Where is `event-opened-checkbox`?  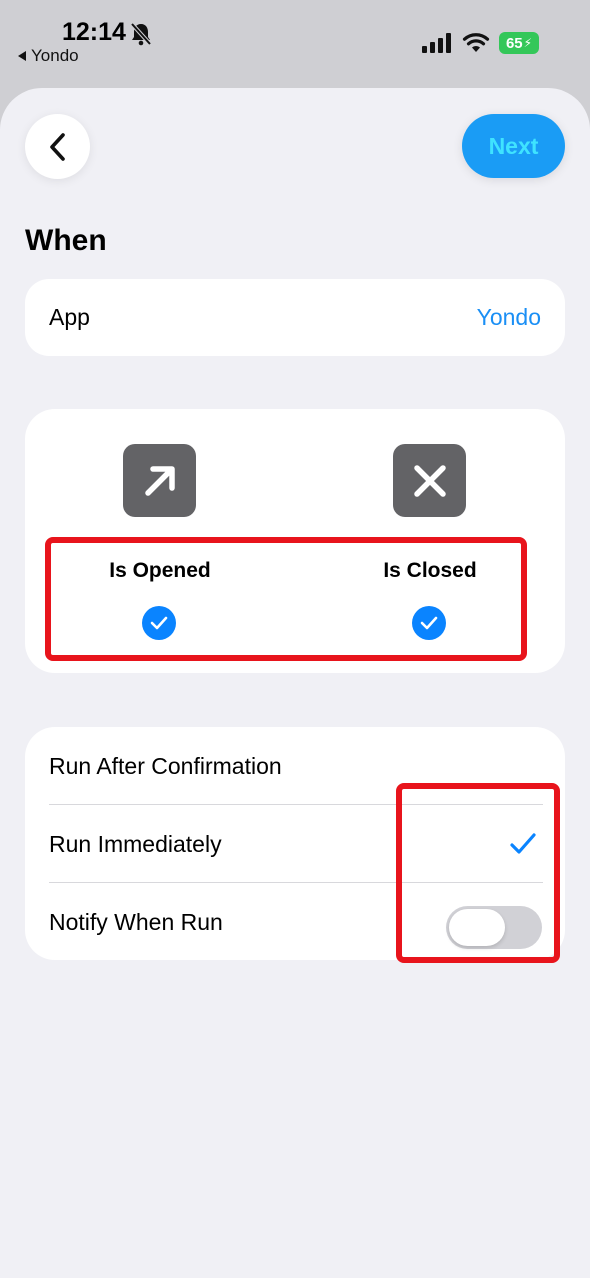 event-opened-checkbox is located at coordinates (159, 623).